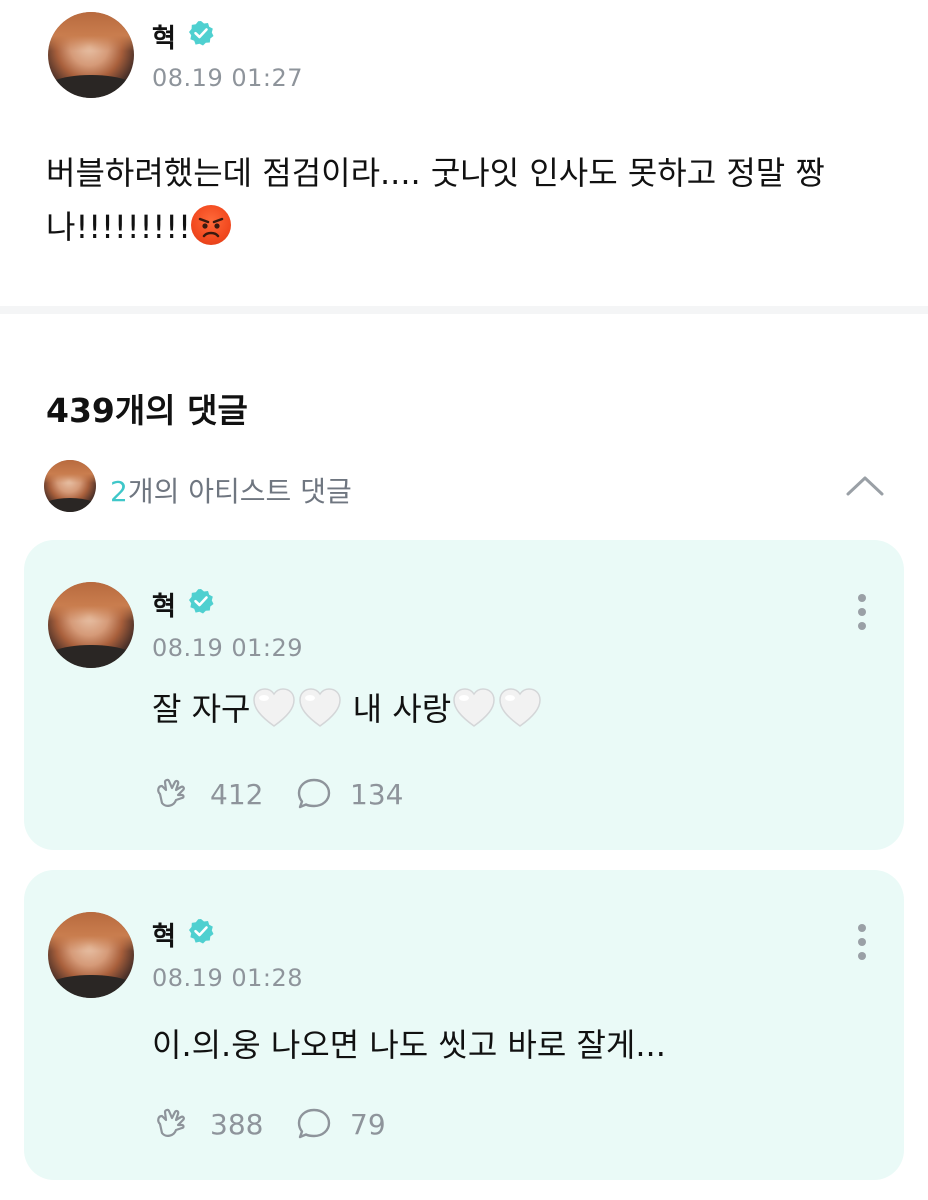 This screenshot has width=928, height=1200. I want to click on post-author-avatar, so click(91, 55).